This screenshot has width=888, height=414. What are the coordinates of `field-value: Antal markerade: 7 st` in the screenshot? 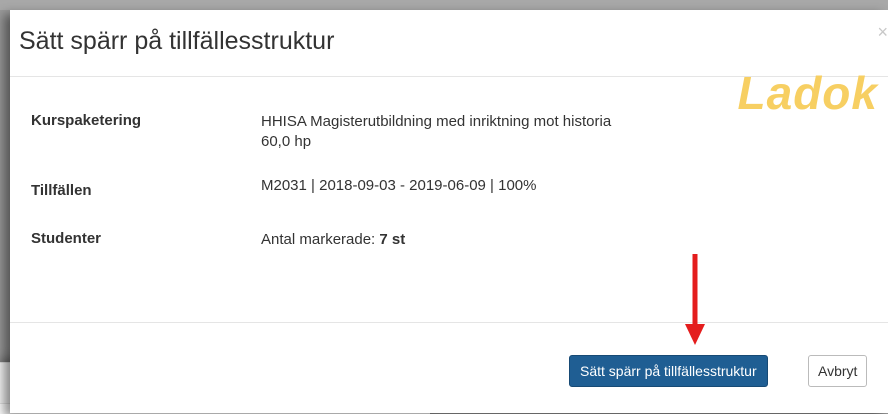 It's located at (333, 240).